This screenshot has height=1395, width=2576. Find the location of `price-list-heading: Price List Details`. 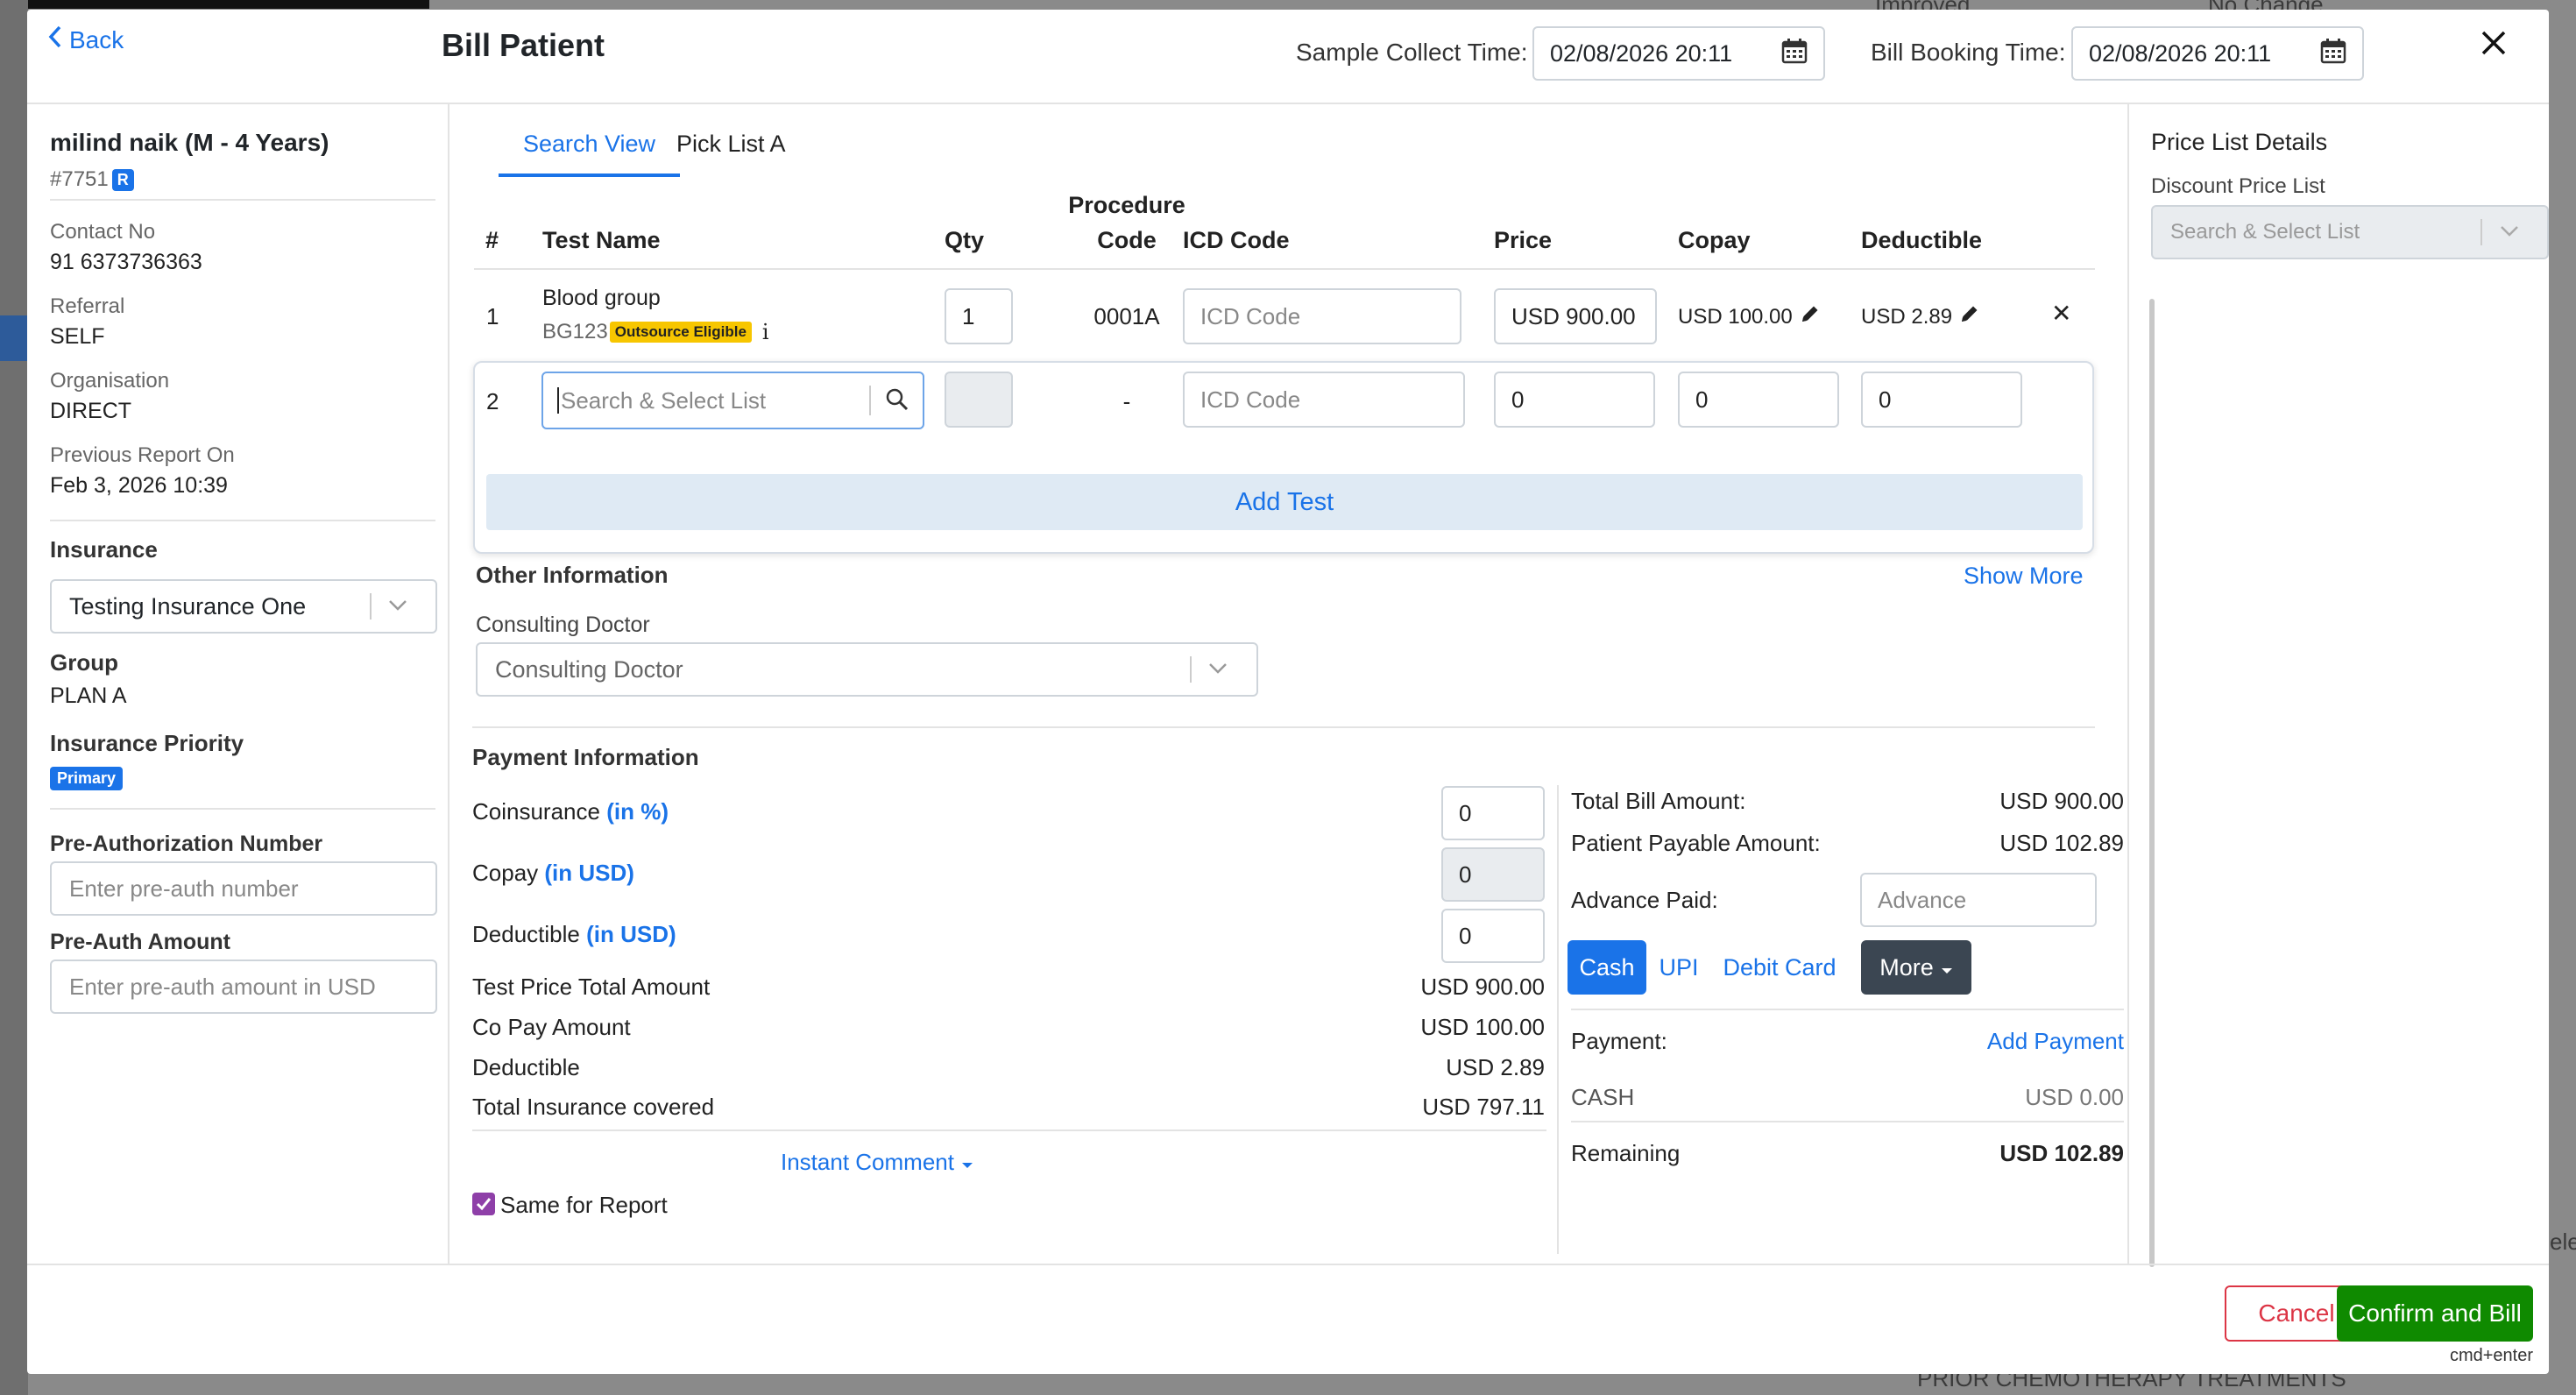

price-list-heading: Price List Details is located at coordinates (2239, 142).